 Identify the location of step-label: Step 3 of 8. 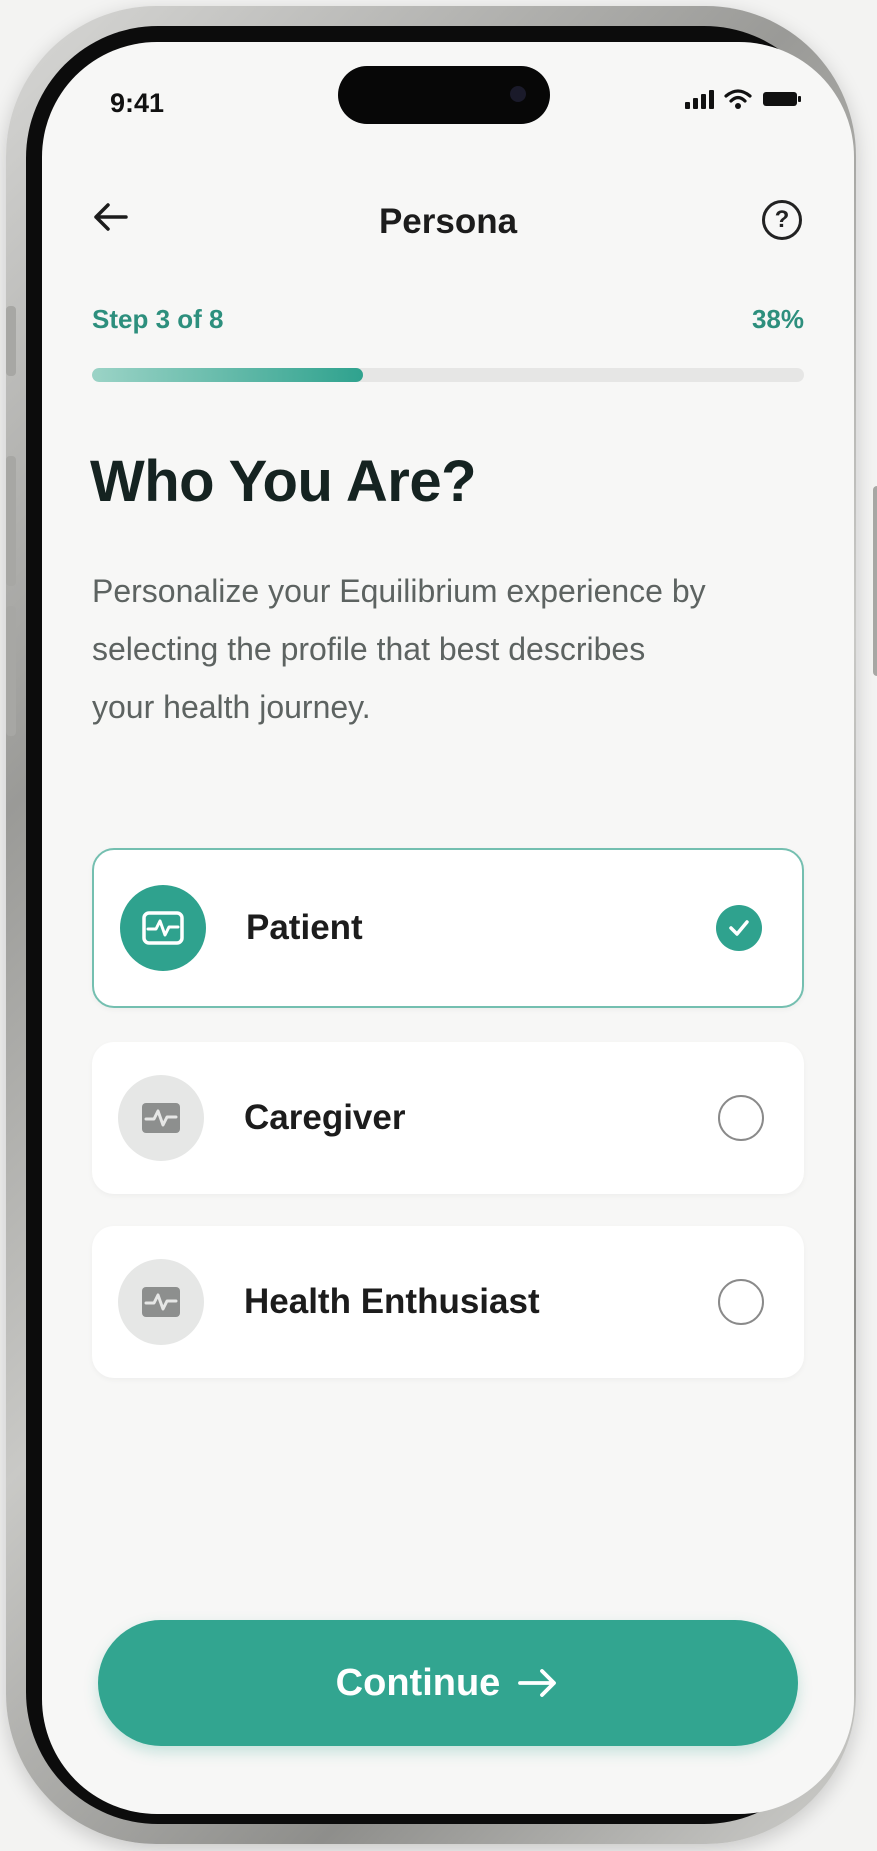
(158, 319).